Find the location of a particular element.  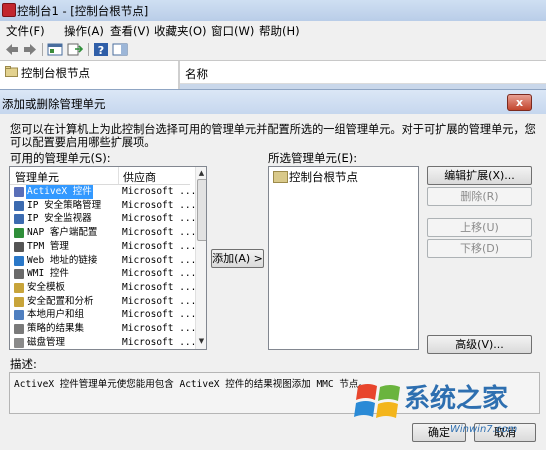

scroll-down-arrow-icon: ▼ is located at coordinates (201, 341).